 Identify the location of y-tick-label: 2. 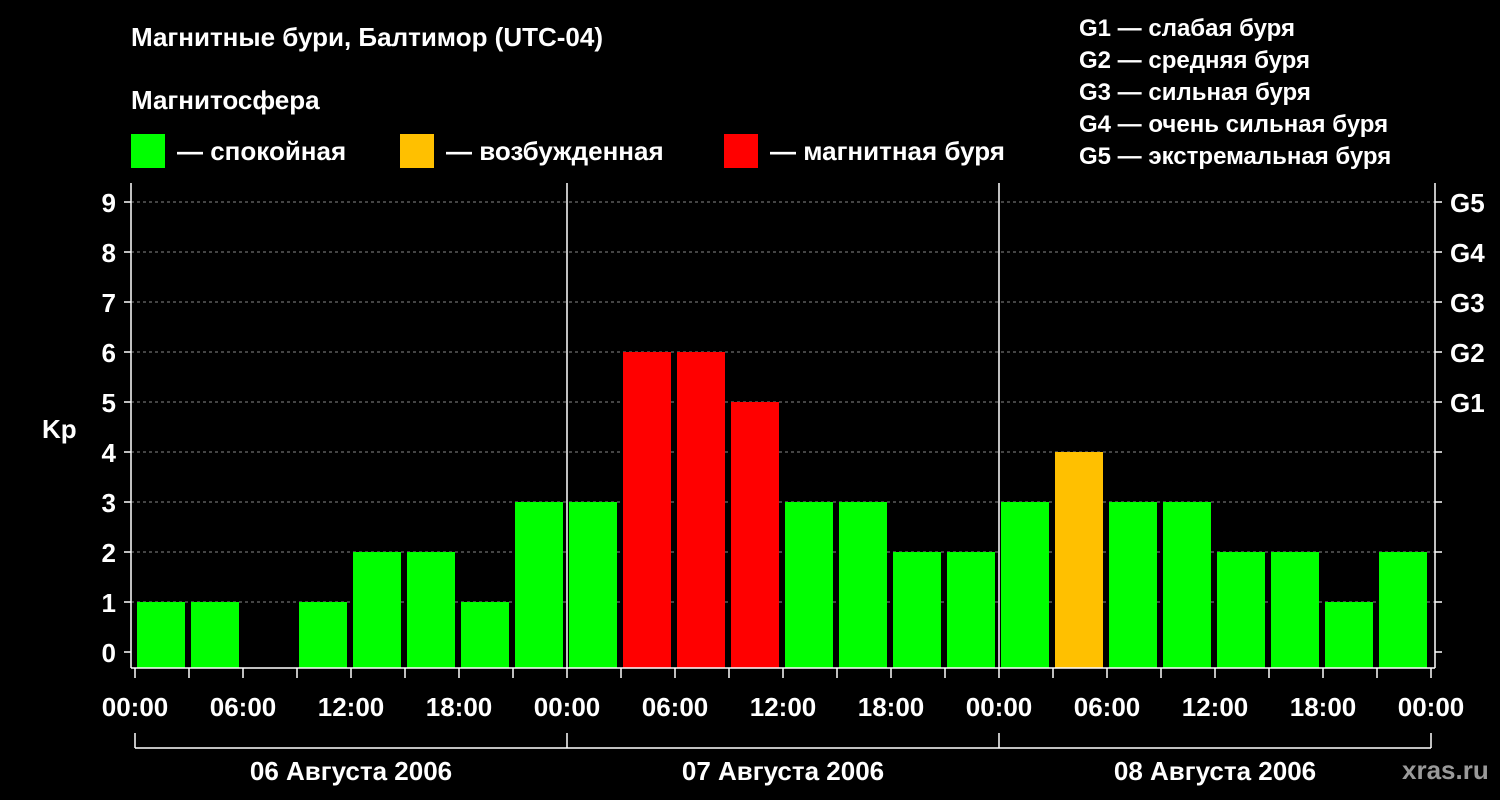
(109, 553).